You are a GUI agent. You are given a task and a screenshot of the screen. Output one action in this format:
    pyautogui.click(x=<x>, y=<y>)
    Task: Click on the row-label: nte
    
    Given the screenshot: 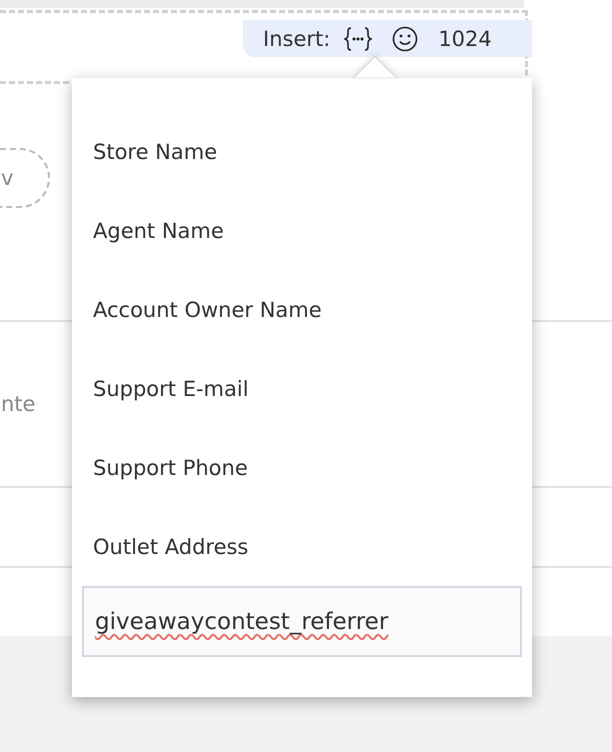 What is the action you would take?
    pyautogui.click(x=18, y=404)
    